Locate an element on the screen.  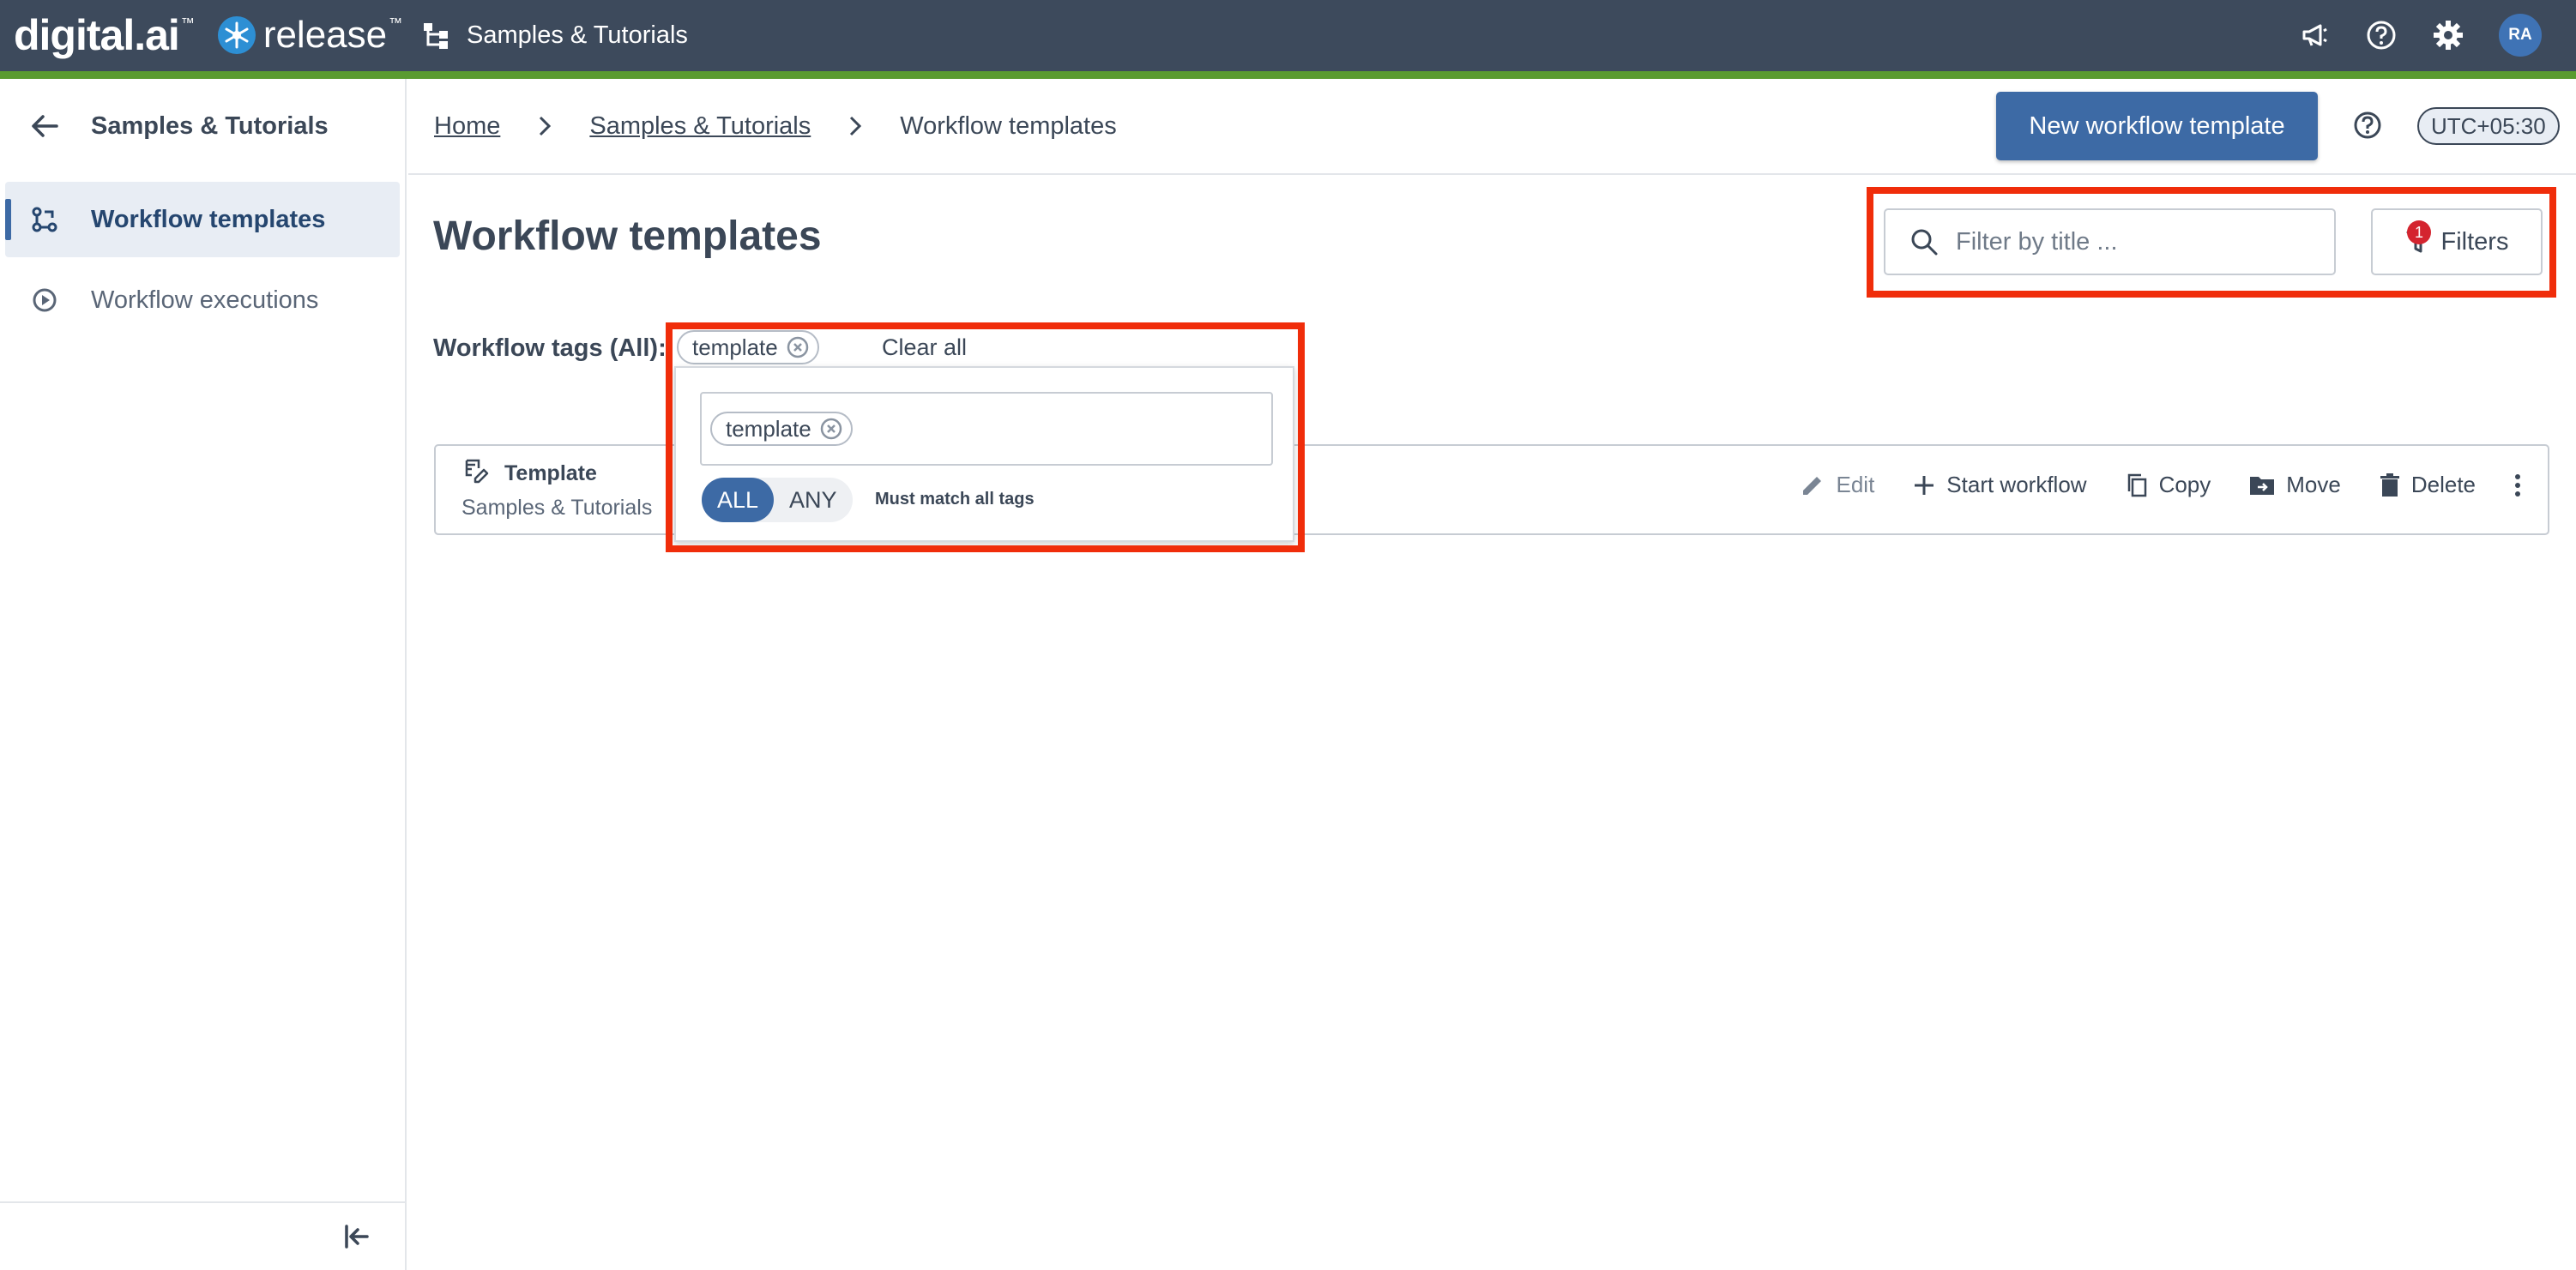
sidebar-item-workflow-executions: Workflow executions is located at coordinates (202, 300).